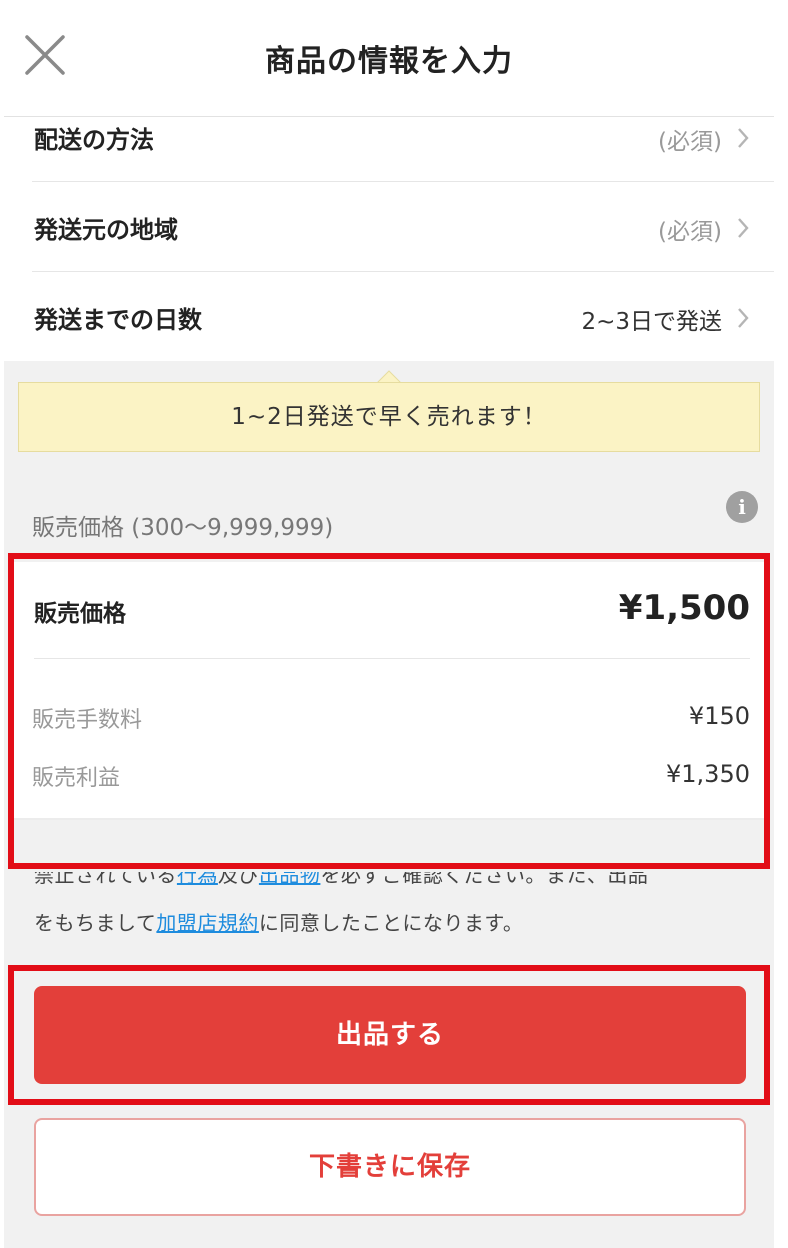 This screenshot has height=1248, width=788. Describe the element at coordinates (484, 879) in the screenshot. I see `terms-text: を必ずご確認ください。また、出品` at that location.